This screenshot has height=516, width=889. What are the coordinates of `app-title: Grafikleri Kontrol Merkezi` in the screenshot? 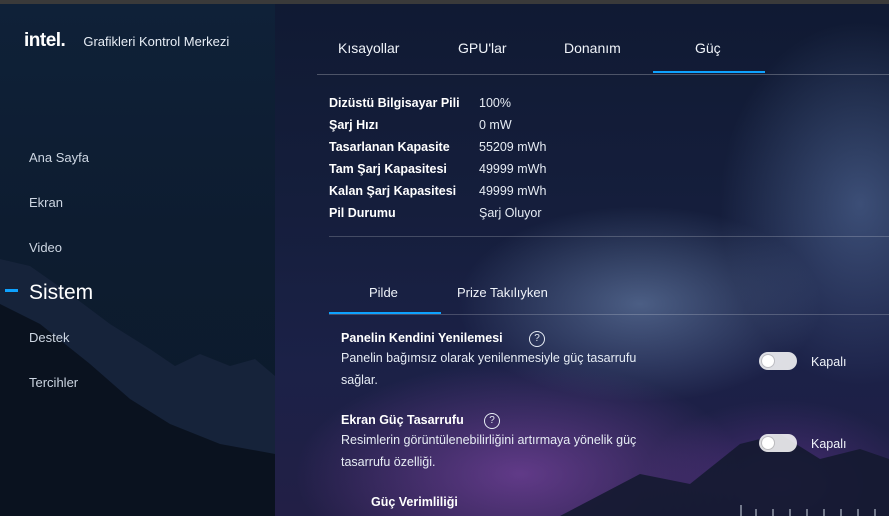 It's located at (156, 41).